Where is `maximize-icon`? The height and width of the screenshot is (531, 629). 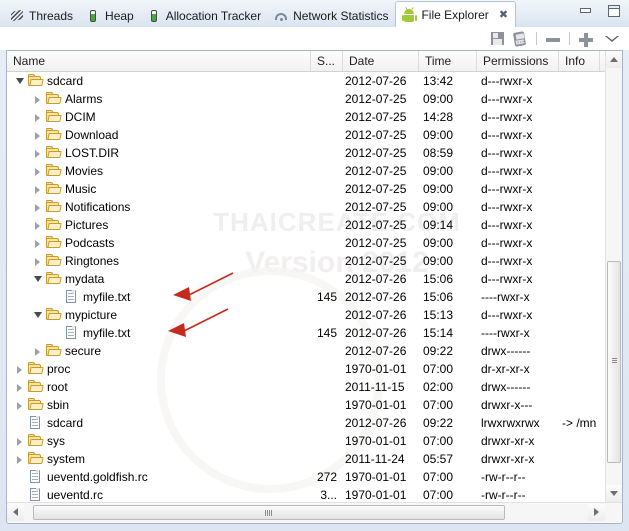 maximize-icon is located at coordinates (613, 11).